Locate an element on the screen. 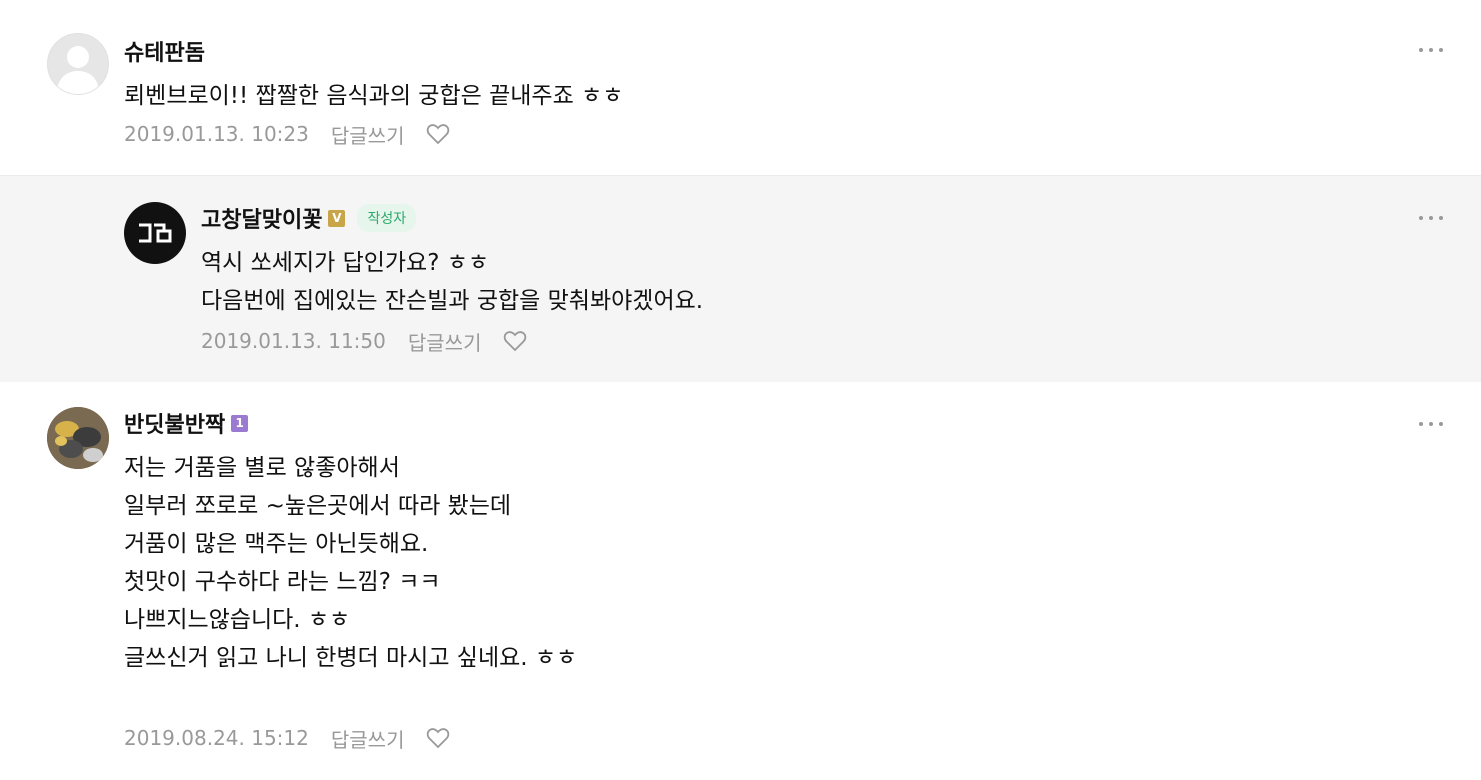  verified-badge-icon: V is located at coordinates (337, 218).